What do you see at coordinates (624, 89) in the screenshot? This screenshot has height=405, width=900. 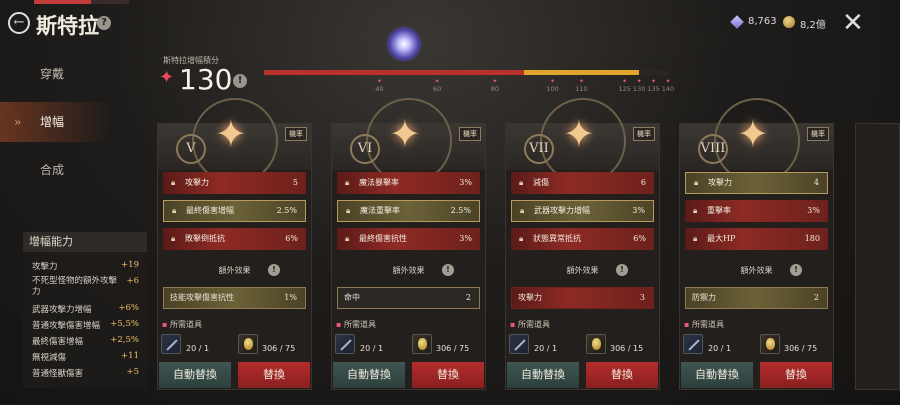 I see `milestone-label: 125` at bounding box center [624, 89].